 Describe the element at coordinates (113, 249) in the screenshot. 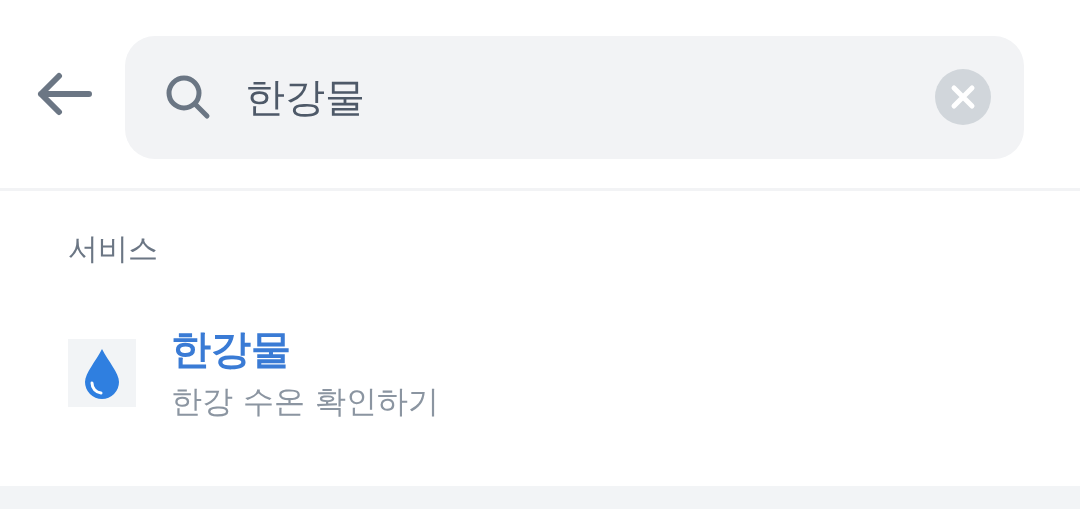

I see `section-title: 서비스` at that location.